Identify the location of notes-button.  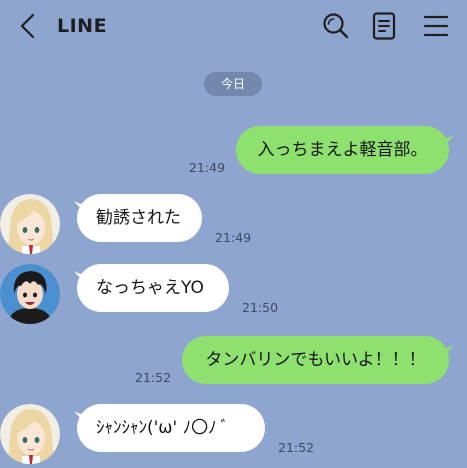
(384, 26).